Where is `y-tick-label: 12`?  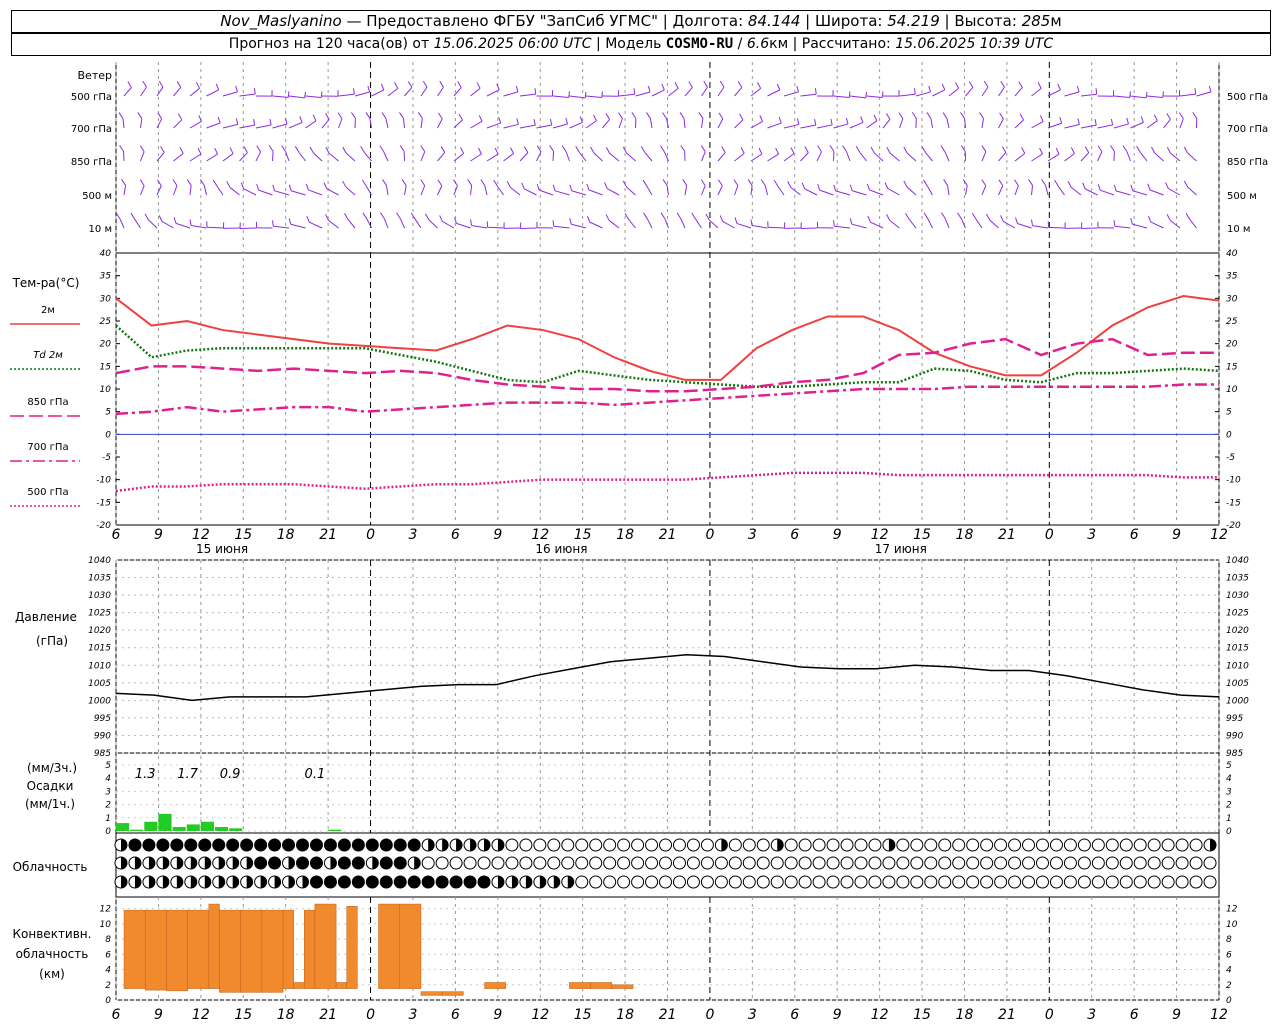 y-tick-label: 12 is located at coordinates (106, 910).